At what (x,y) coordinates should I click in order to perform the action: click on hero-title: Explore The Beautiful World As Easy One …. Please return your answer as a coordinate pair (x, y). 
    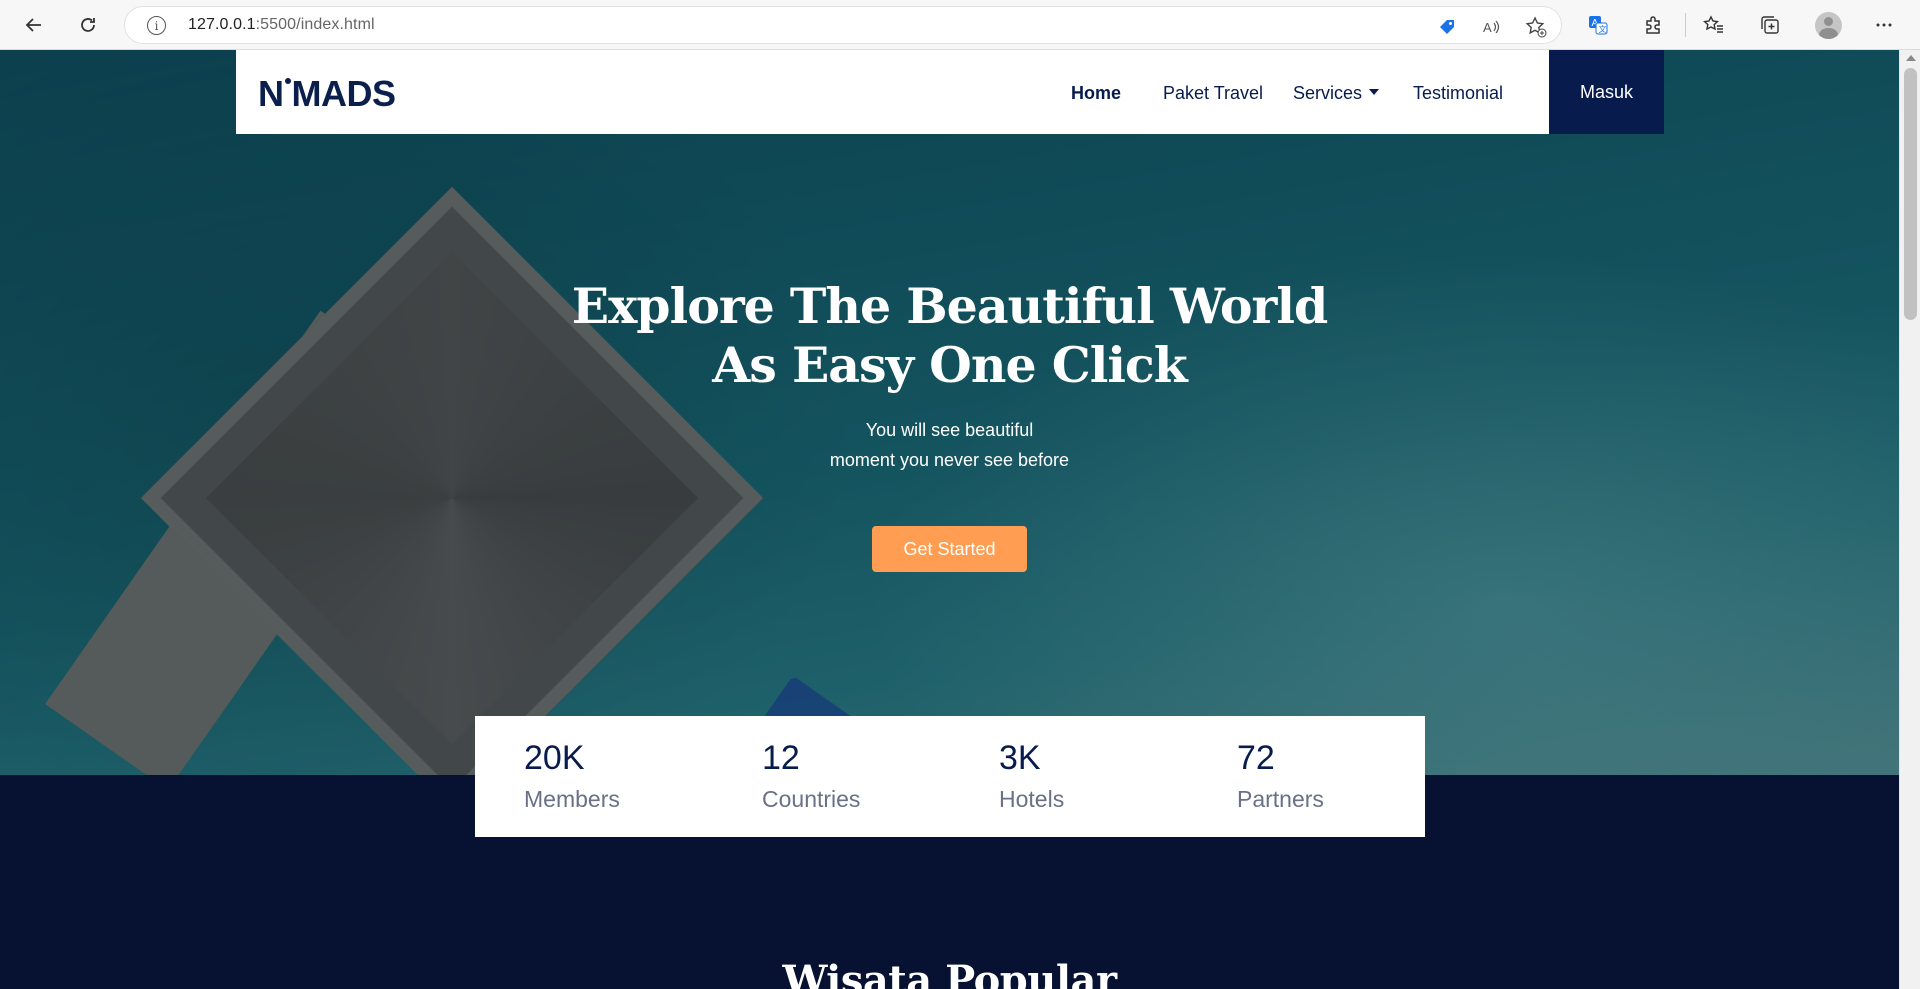
    Looking at the image, I should click on (949, 336).